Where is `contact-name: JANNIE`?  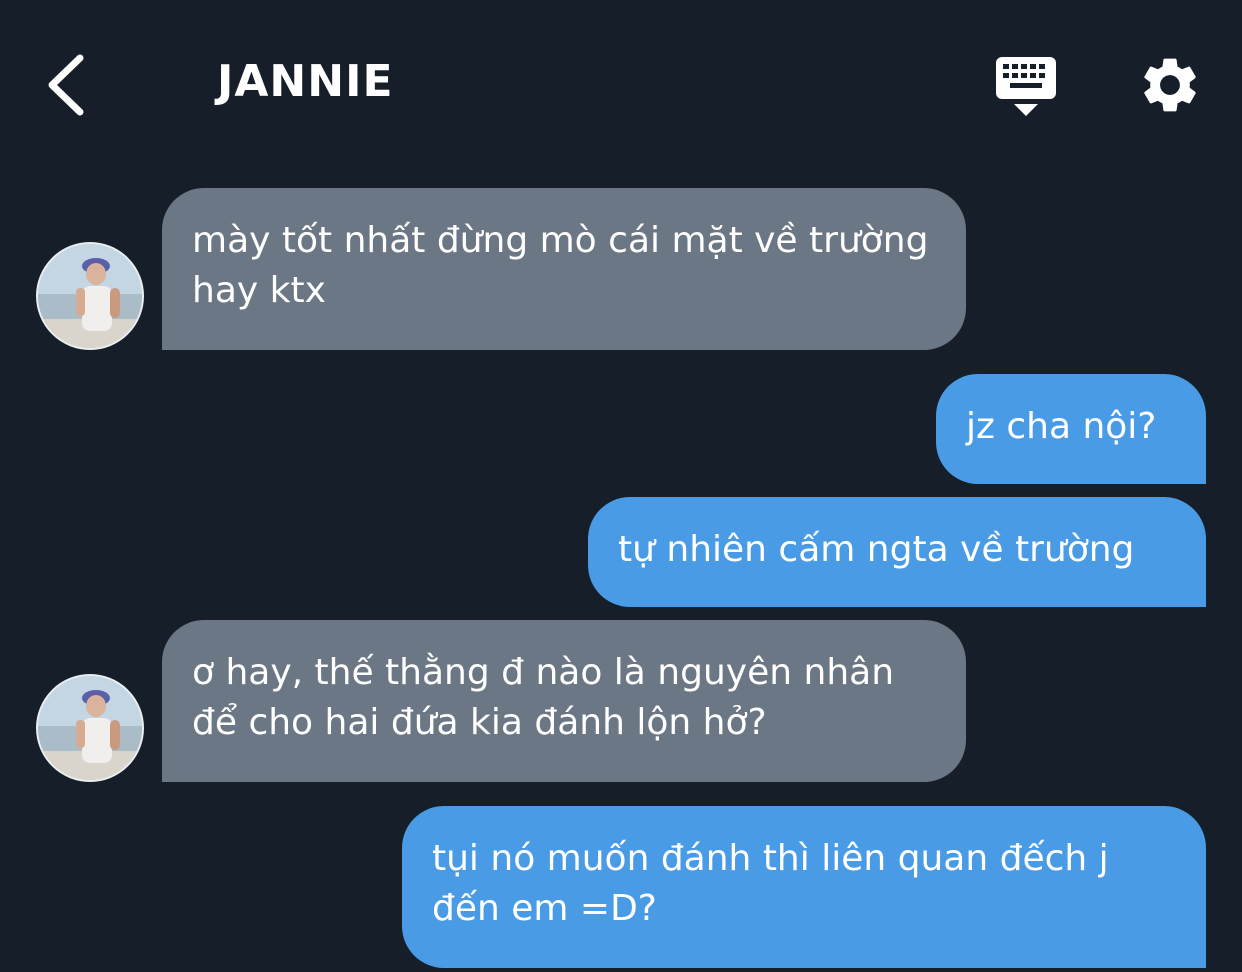
contact-name: JANNIE is located at coordinates (305, 81).